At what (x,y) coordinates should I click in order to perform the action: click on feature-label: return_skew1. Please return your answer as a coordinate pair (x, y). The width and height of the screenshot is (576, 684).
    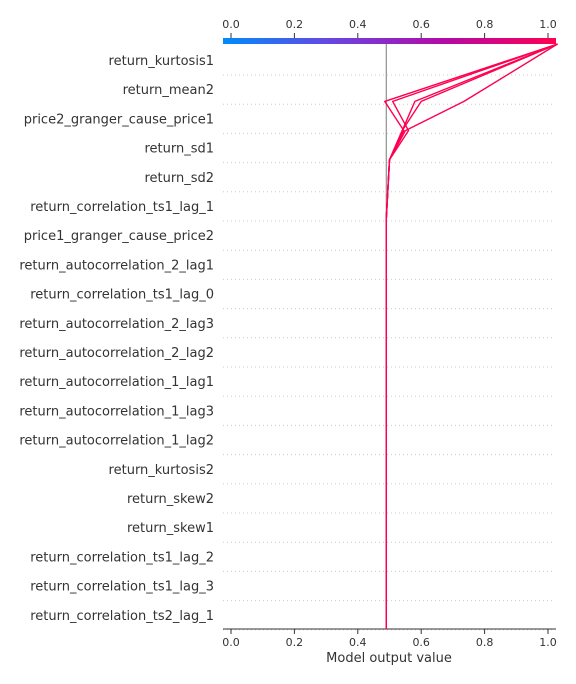
    Looking at the image, I should click on (170, 528).